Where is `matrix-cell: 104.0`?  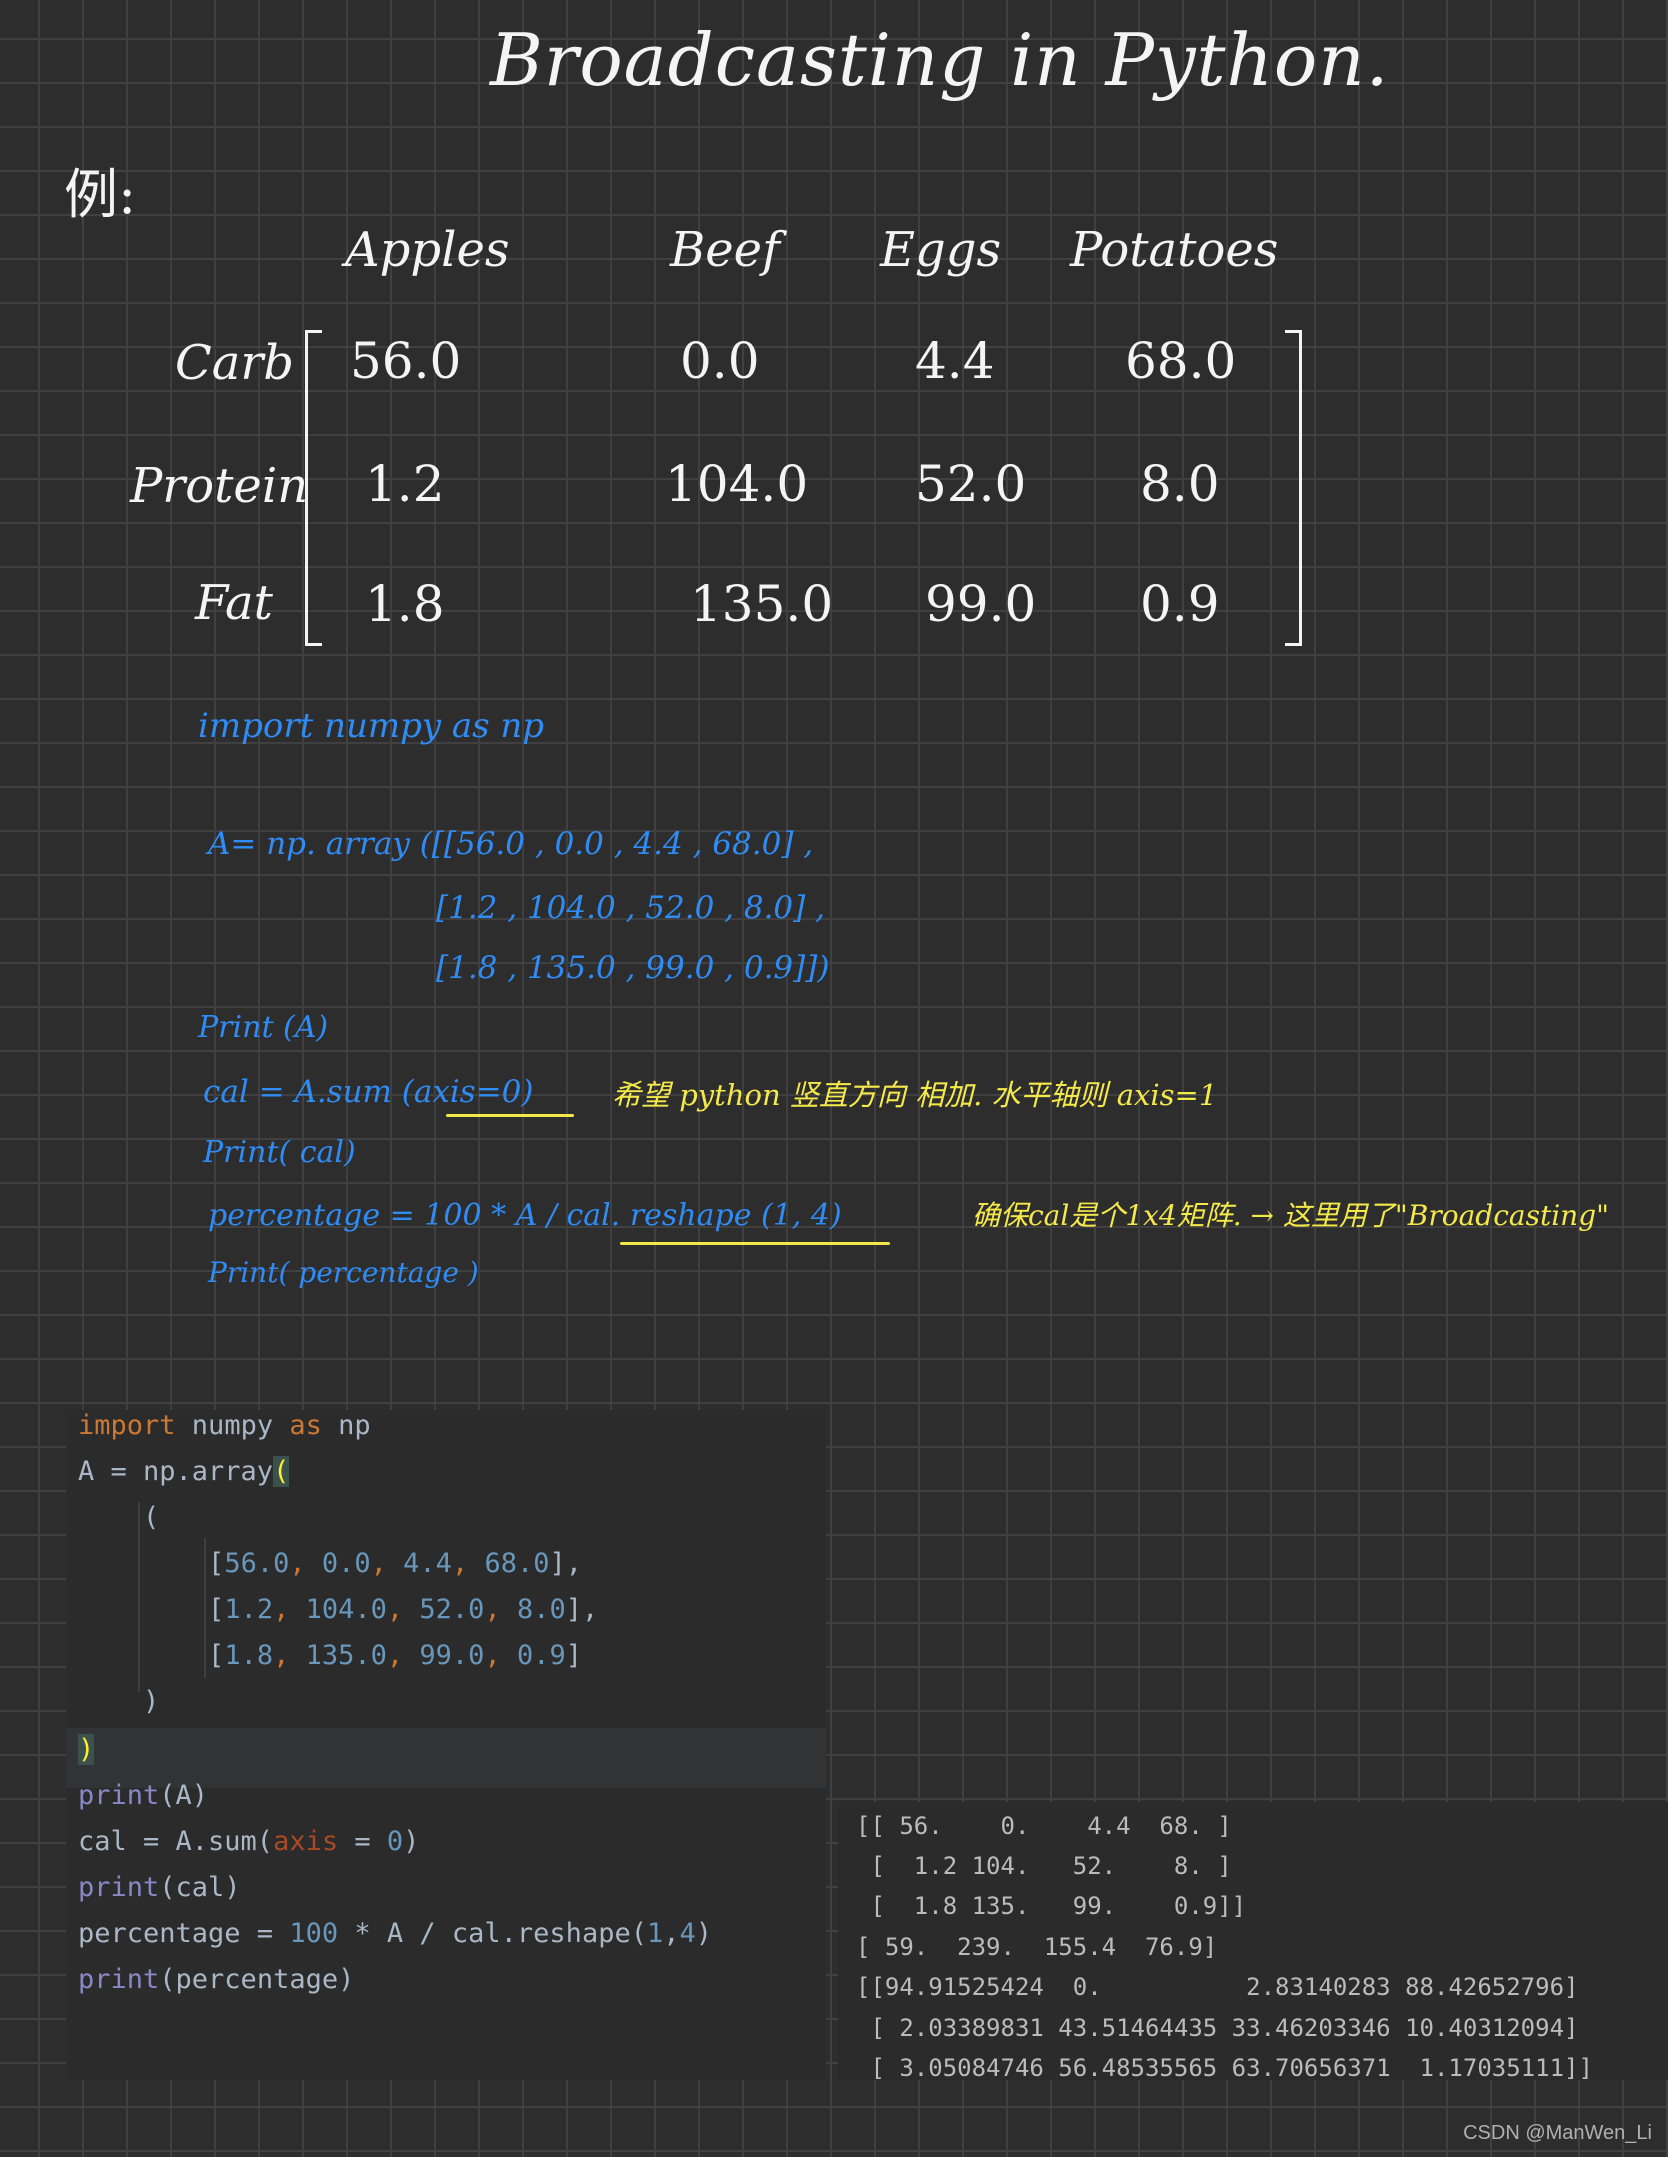 matrix-cell: 104.0 is located at coordinates (737, 484).